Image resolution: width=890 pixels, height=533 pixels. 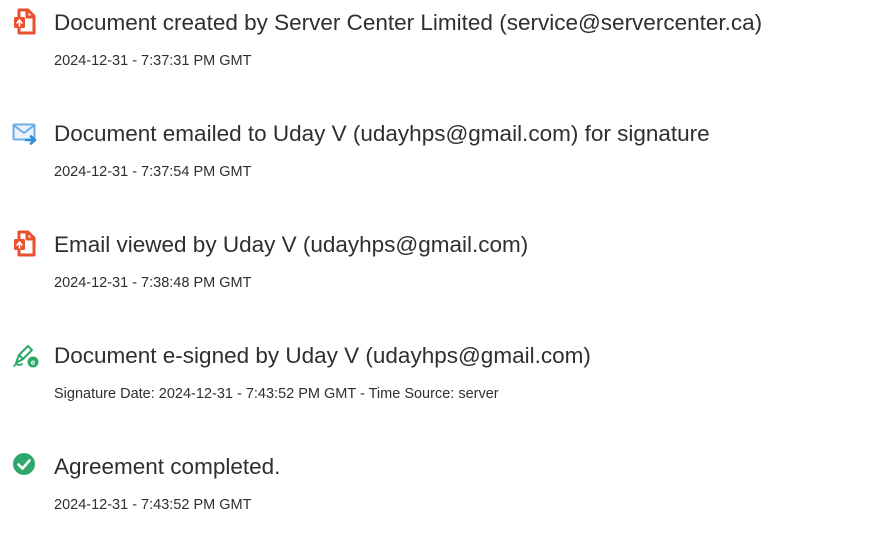 I want to click on email-viewed-icon, so click(x=26, y=244).